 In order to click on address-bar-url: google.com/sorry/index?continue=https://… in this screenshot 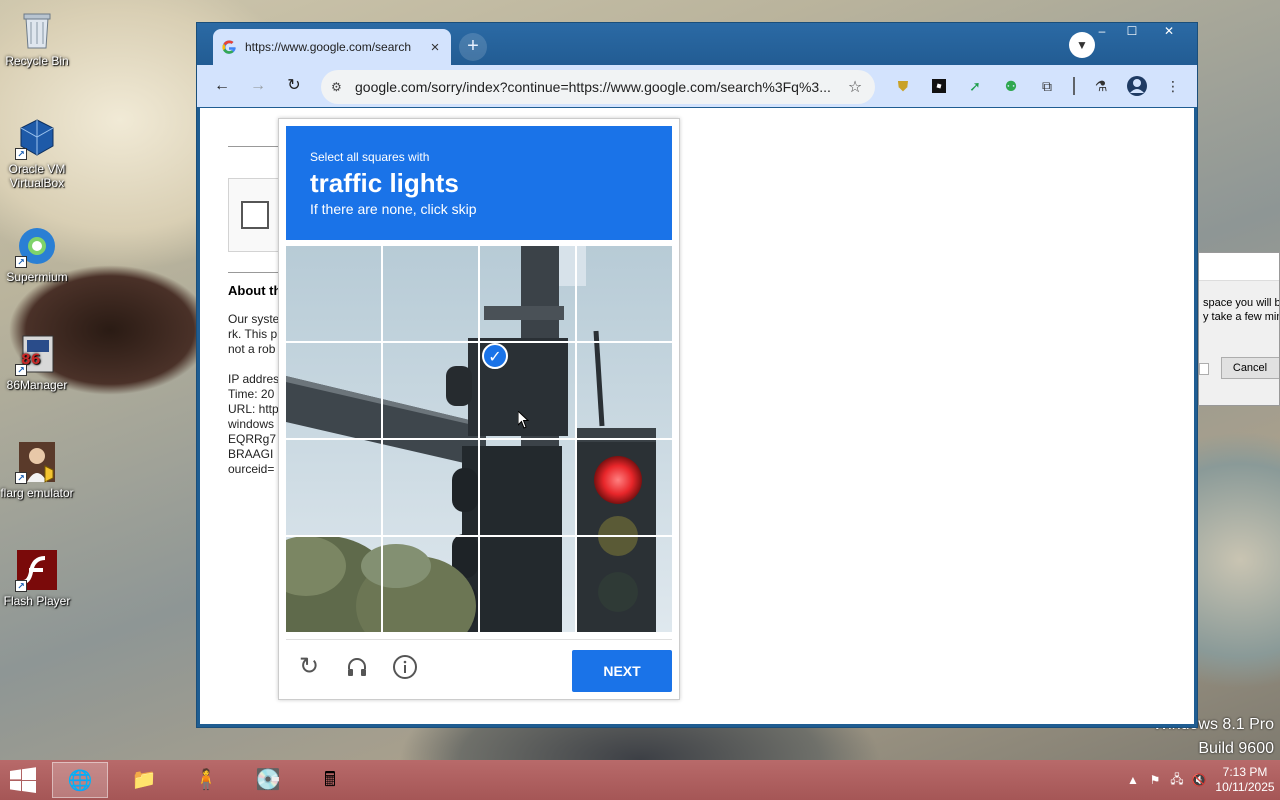, I will do `click(598, 87)`.